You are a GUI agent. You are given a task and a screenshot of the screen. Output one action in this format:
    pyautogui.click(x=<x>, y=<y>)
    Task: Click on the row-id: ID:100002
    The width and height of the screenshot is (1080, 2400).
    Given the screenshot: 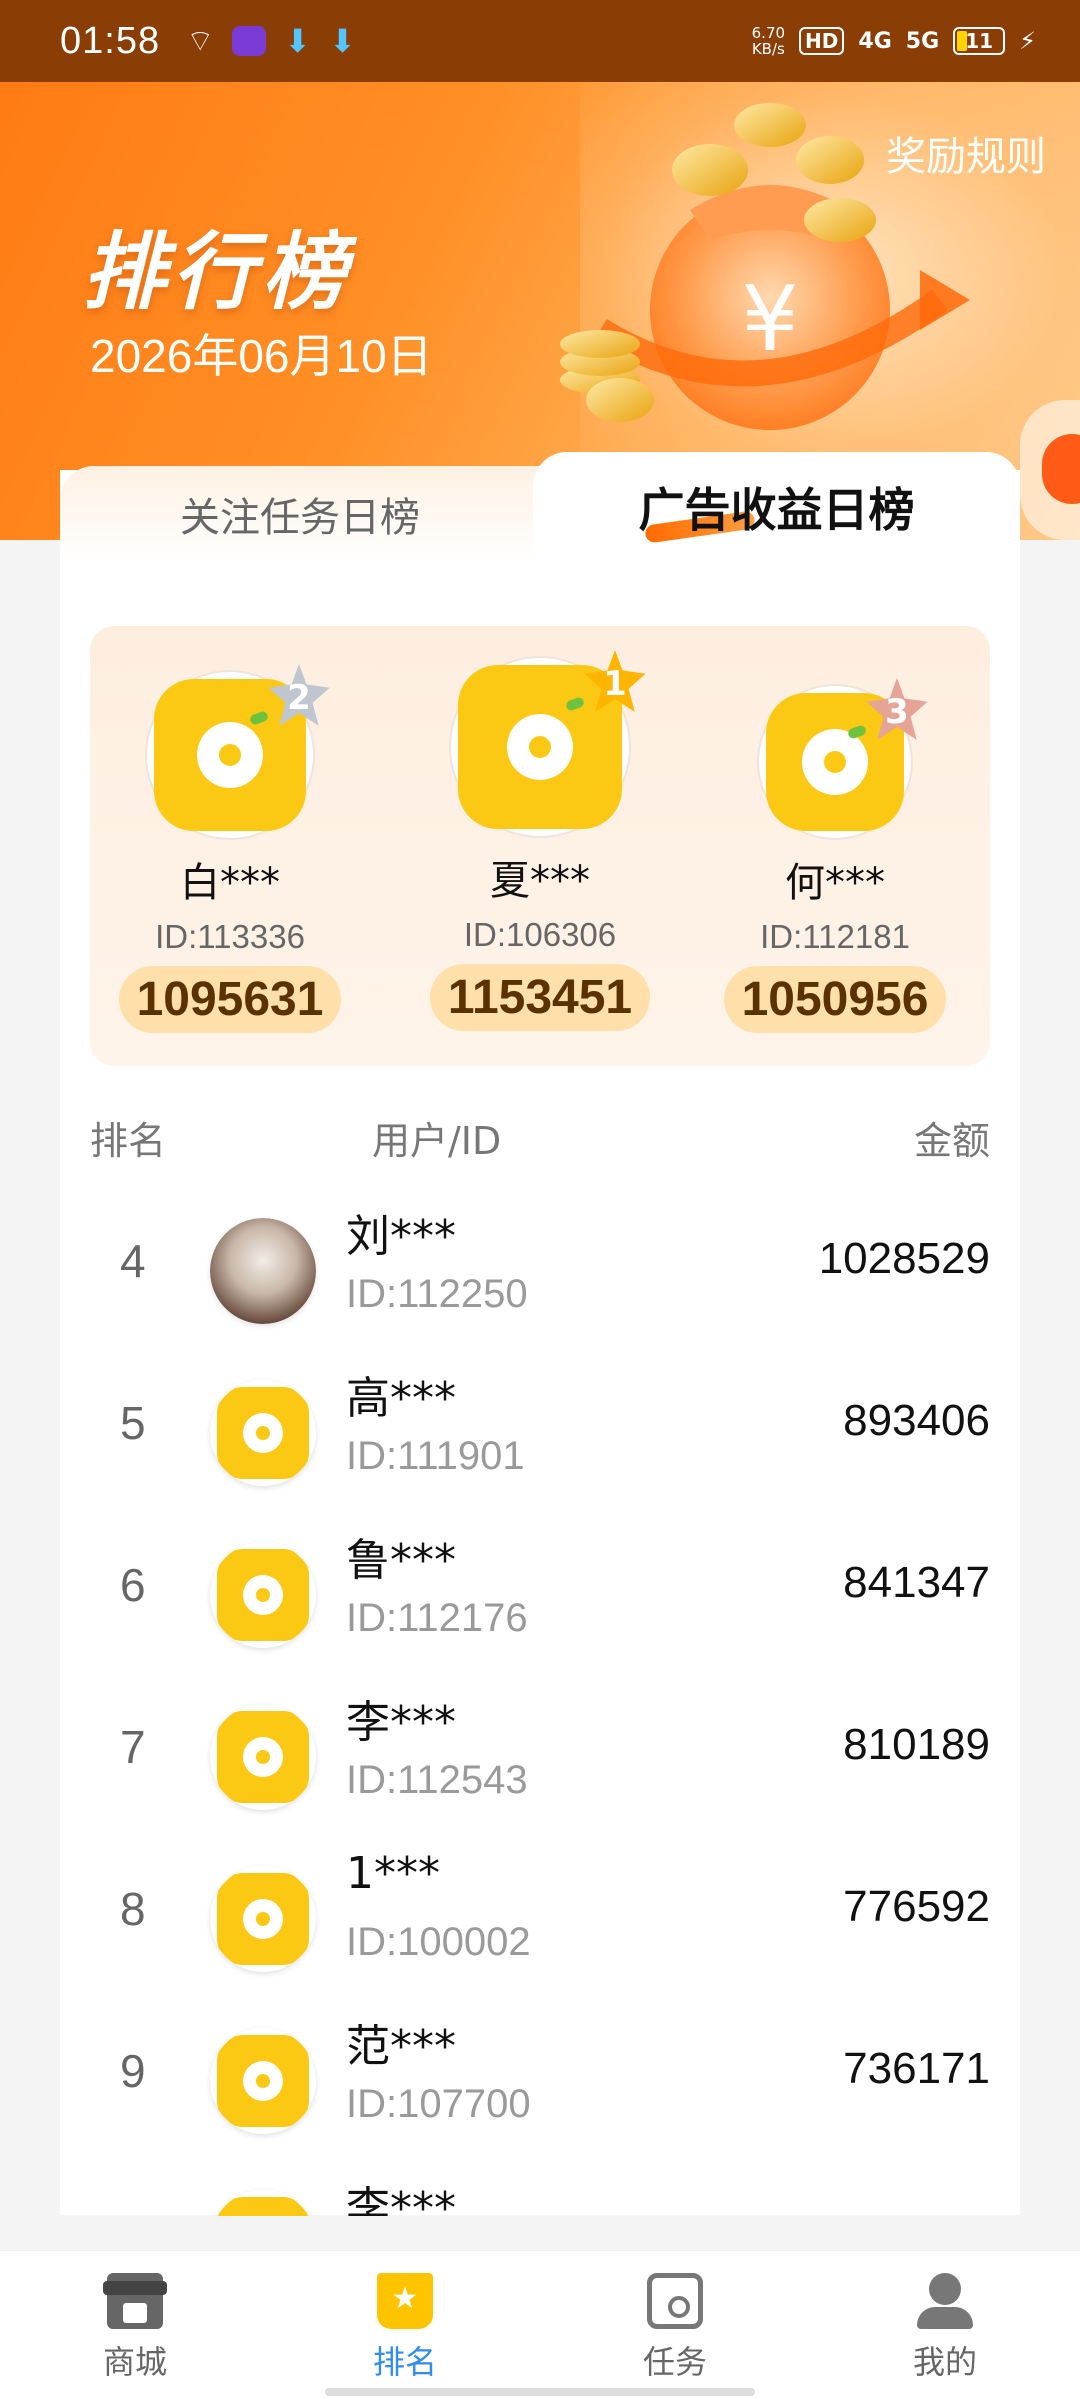 What is the action you would take?
    pyautogui.click(x=438, y=1942)
    